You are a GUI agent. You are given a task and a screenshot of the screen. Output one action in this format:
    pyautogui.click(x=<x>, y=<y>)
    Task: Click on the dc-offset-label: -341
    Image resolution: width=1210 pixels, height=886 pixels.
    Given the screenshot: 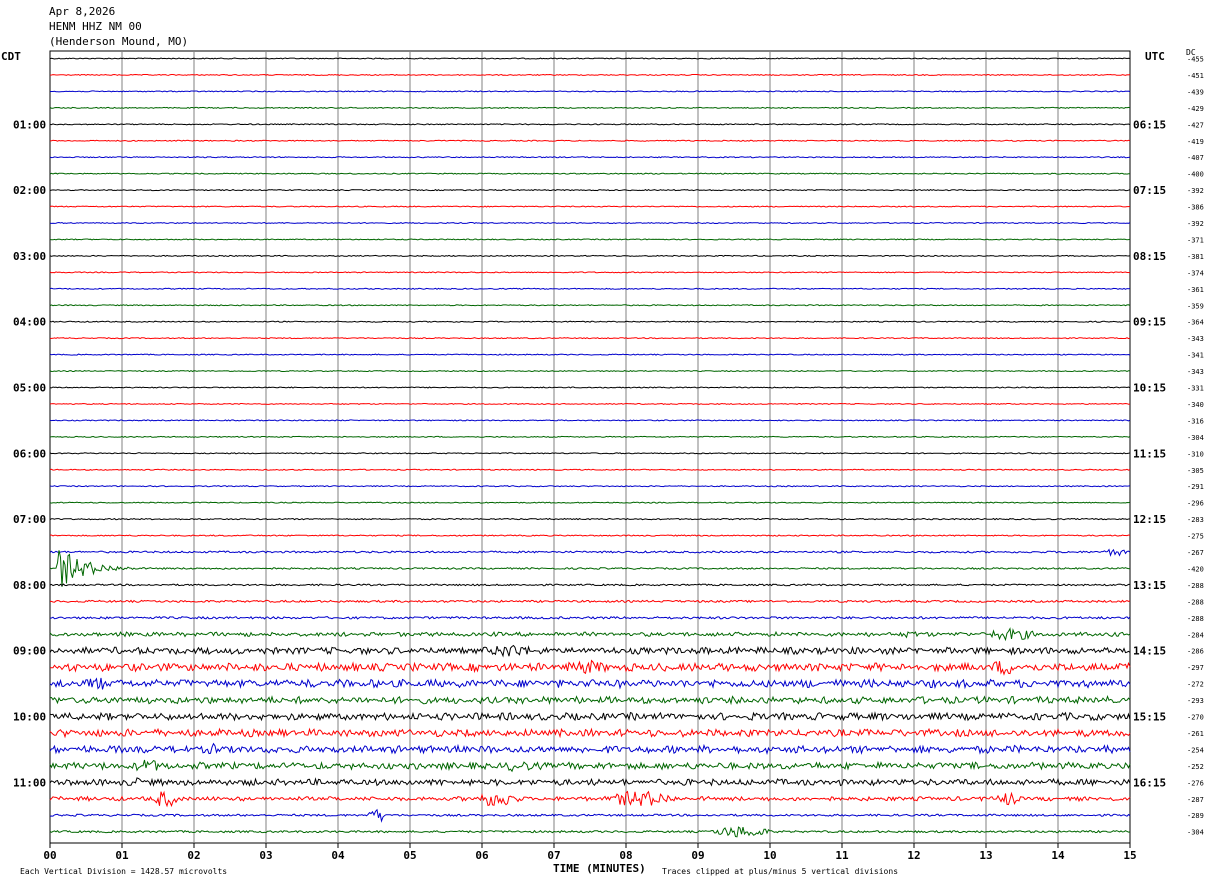 What is the action you would take?
    pyautogui.click(x=1195, y=356)
    